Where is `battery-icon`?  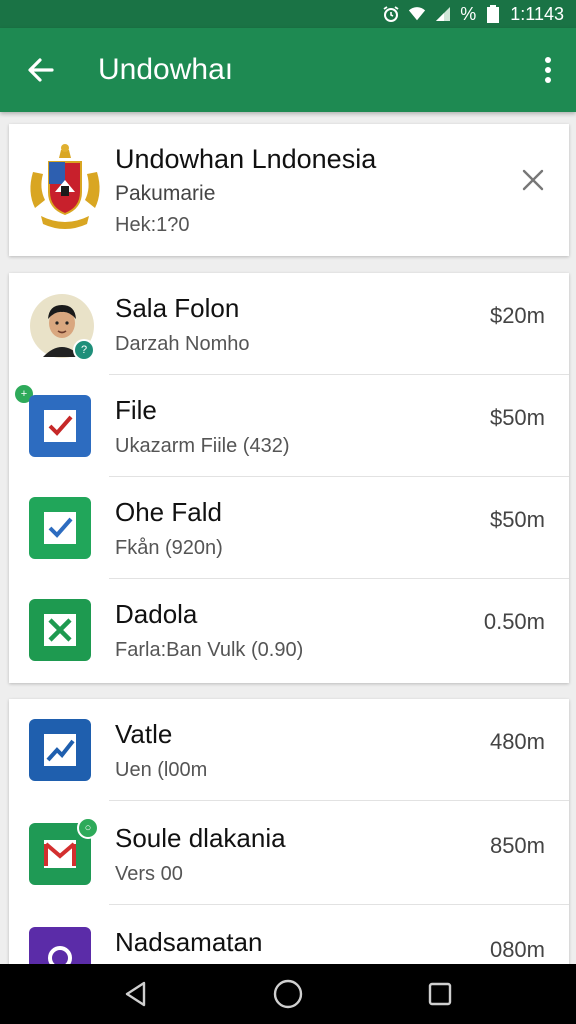
battery-icon is located at coordinates (493, 14).